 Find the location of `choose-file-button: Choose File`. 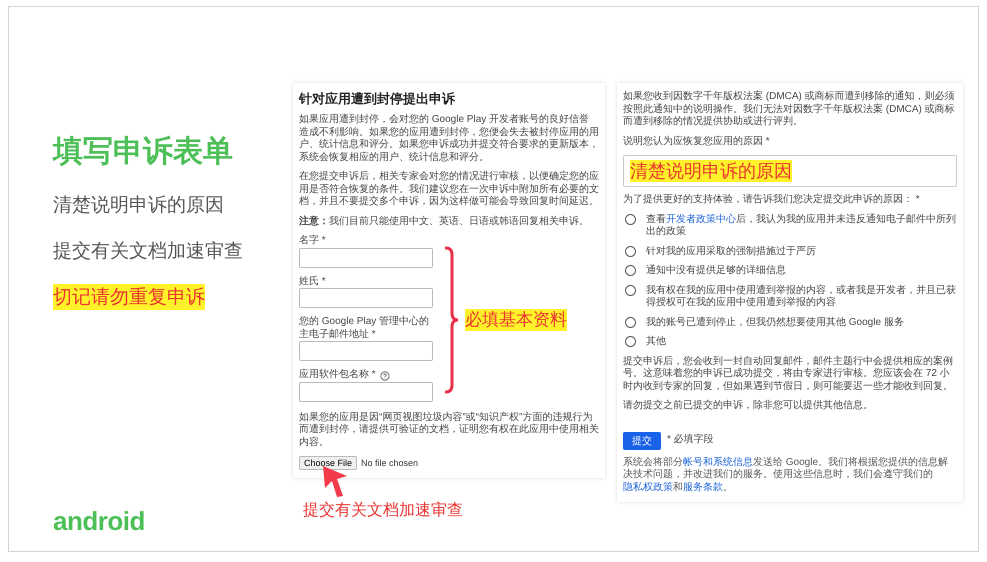

choose-file-button: Choose File is located at coordinates (328, 463).